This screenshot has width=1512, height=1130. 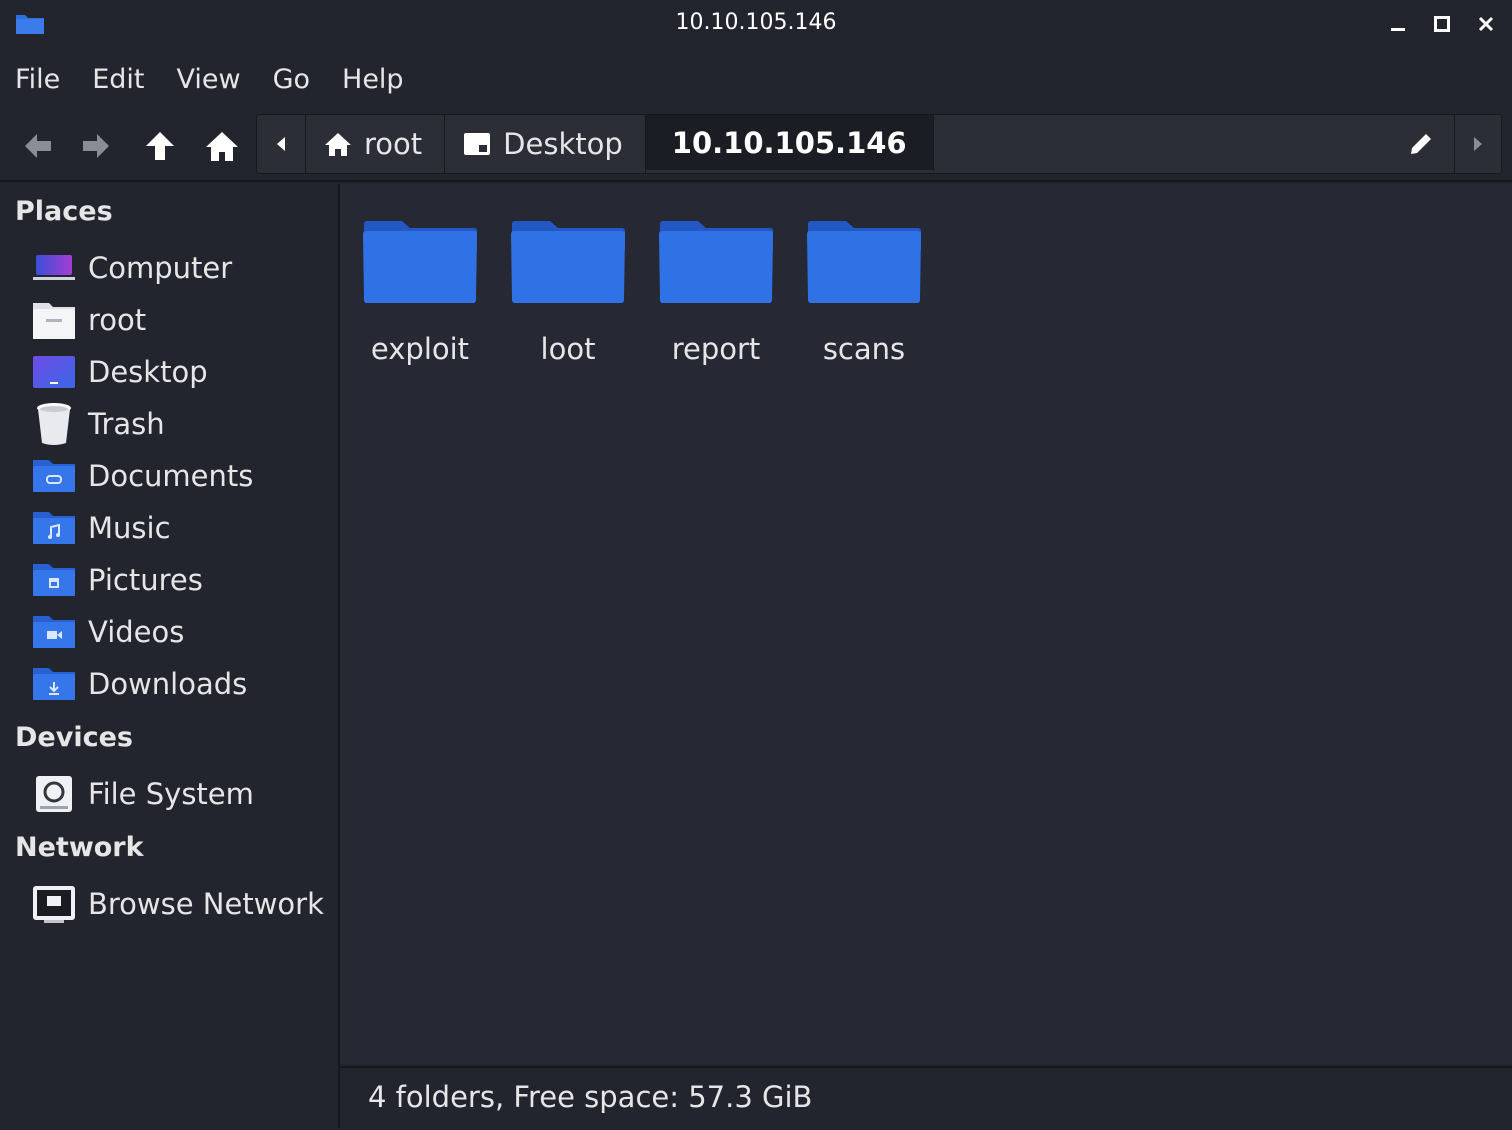 I want to click on pencil-icon, so click(x=1421, y=144).